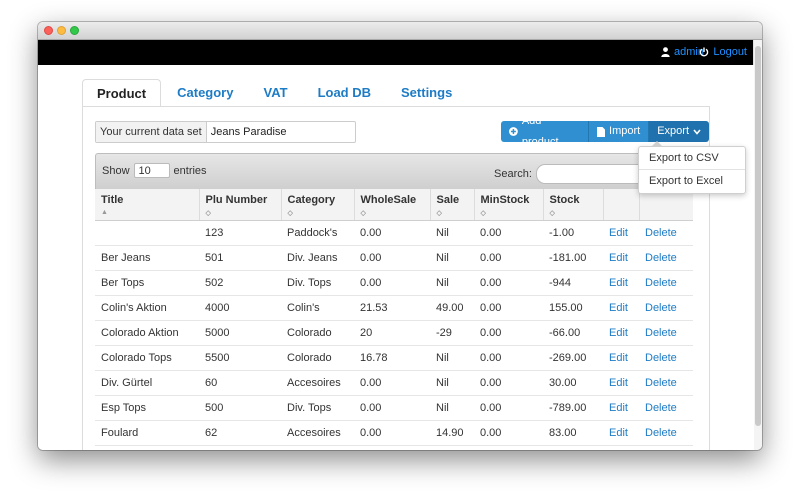 This screenshot has width=800, height=502. I want to click on cell-title, so click(147, 233).